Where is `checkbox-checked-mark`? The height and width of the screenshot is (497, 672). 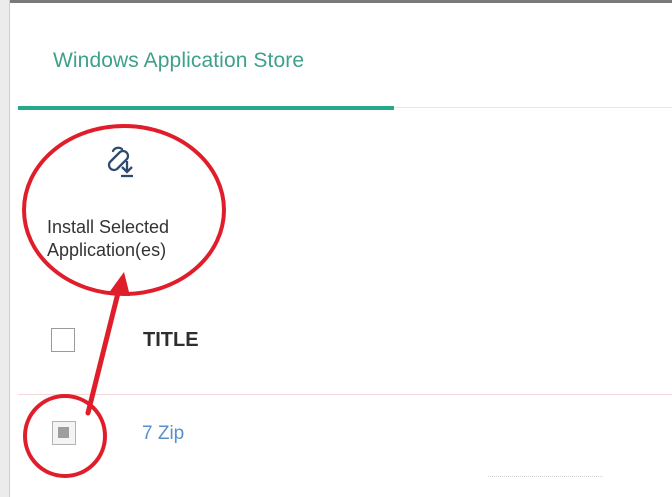
checkbox-checked-mark is located at coordinates (63, 432).